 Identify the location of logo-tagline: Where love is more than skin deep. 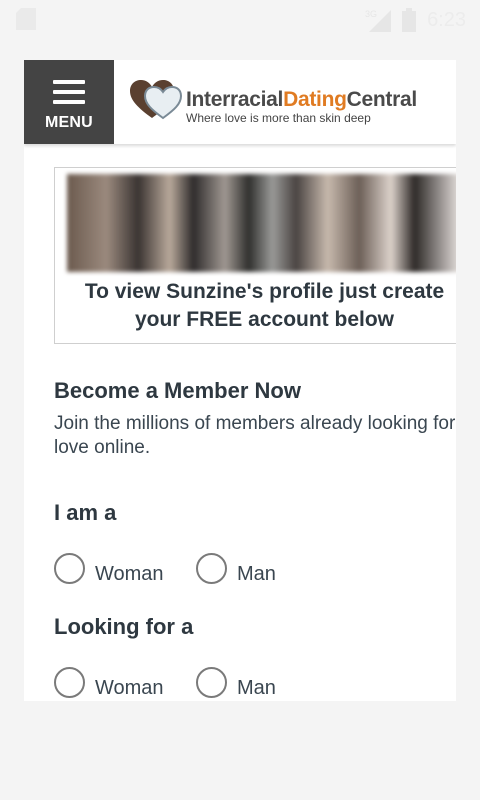
(278, 118).